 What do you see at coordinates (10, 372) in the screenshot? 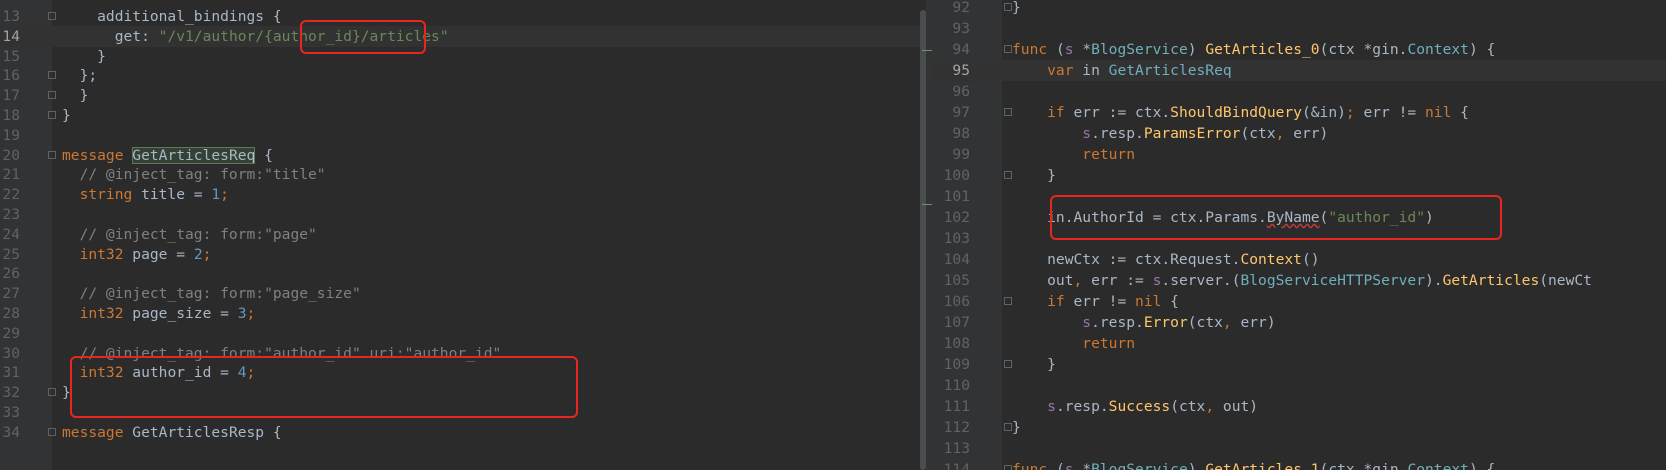
I see `line-number: 31` at bounding box center [10, 372].